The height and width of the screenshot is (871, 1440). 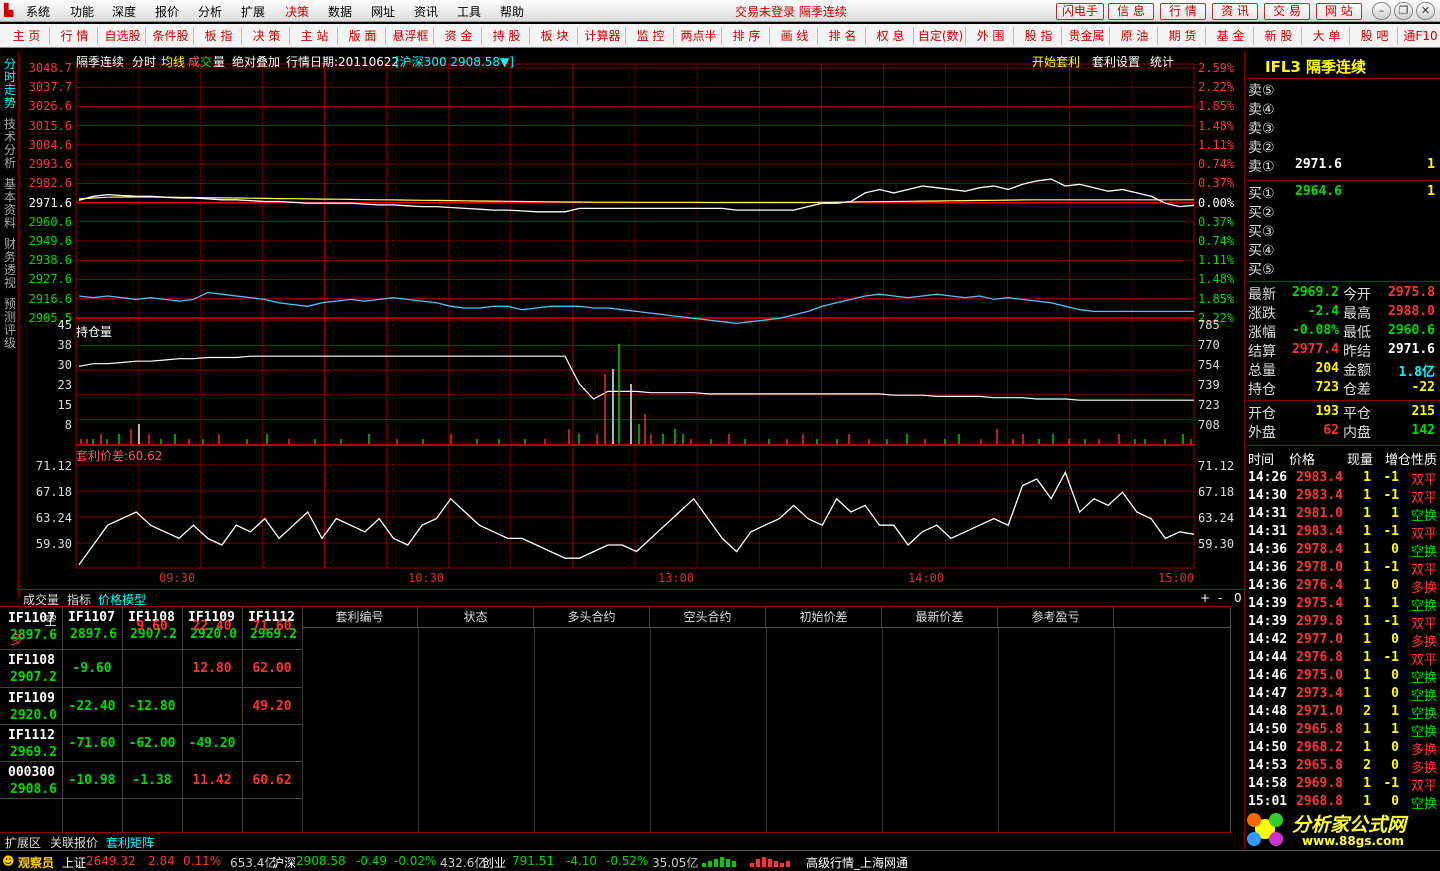 I want to click on matrix-spread-cell: -1.38, so click(x=152, y=780).